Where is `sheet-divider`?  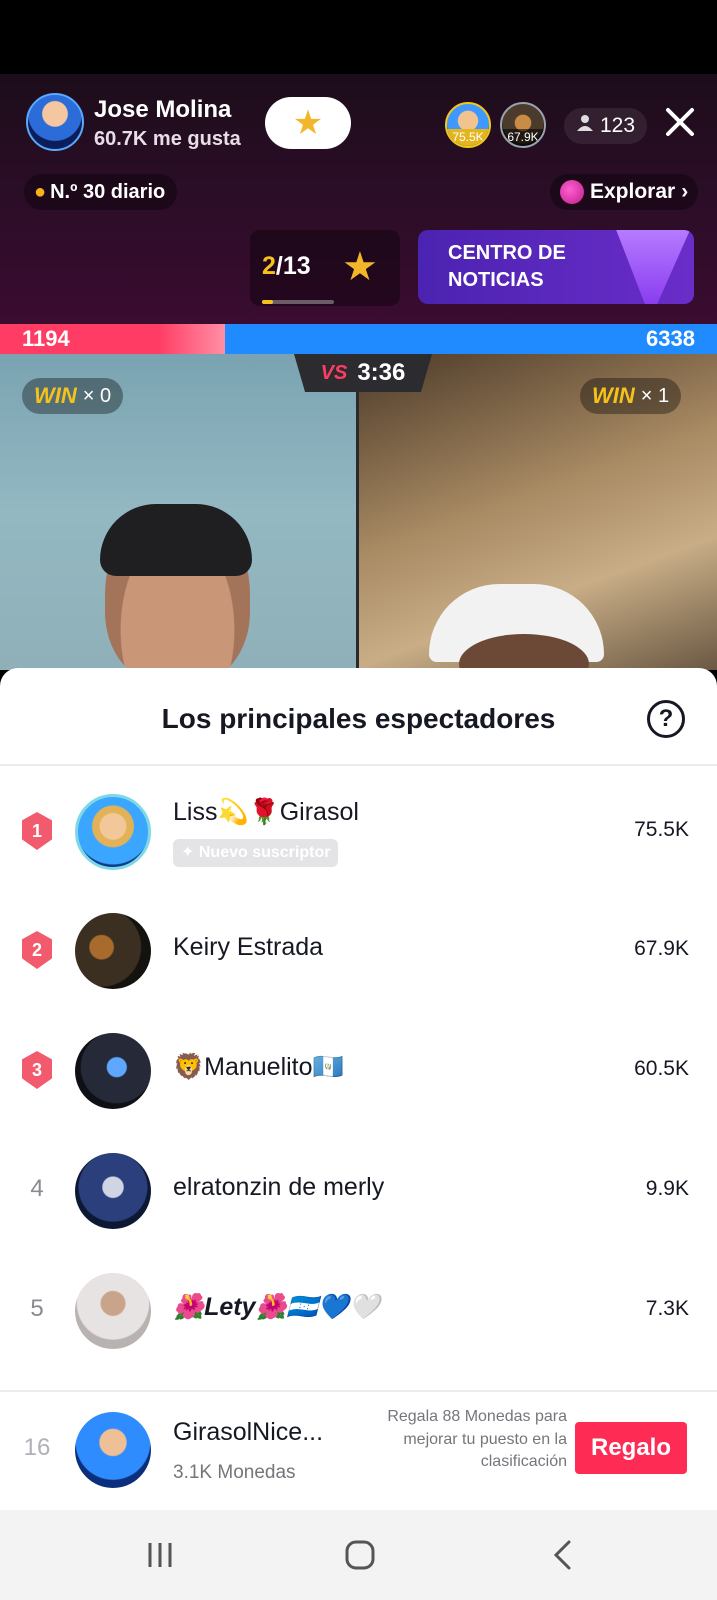
sheet-divider is located at coordinates (358, 765).